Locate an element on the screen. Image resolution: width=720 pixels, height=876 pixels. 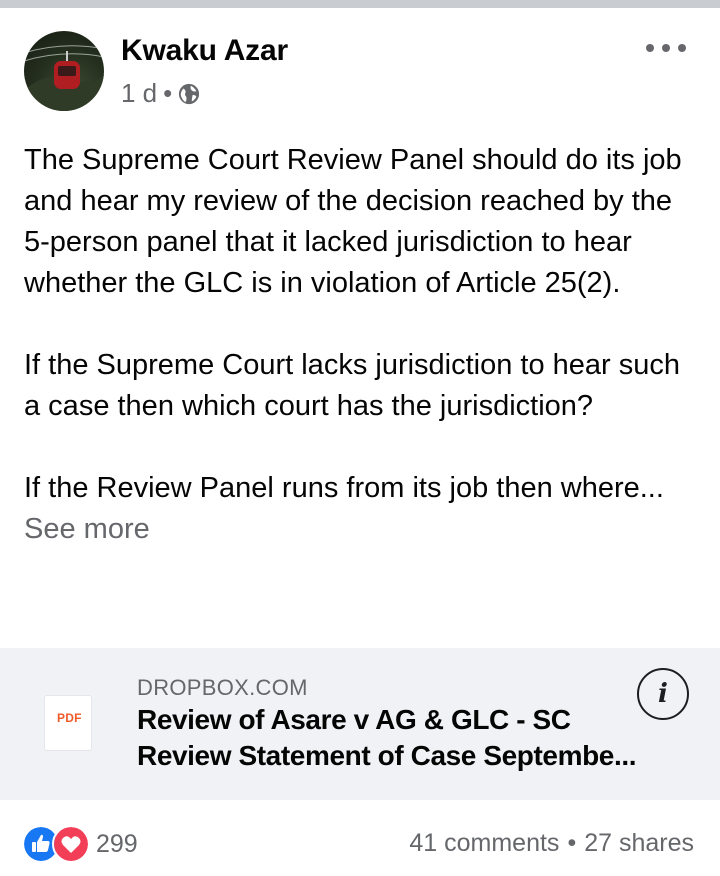
engagement-stats: 41 comments • 27 shares is located at coordinates (551, 843).